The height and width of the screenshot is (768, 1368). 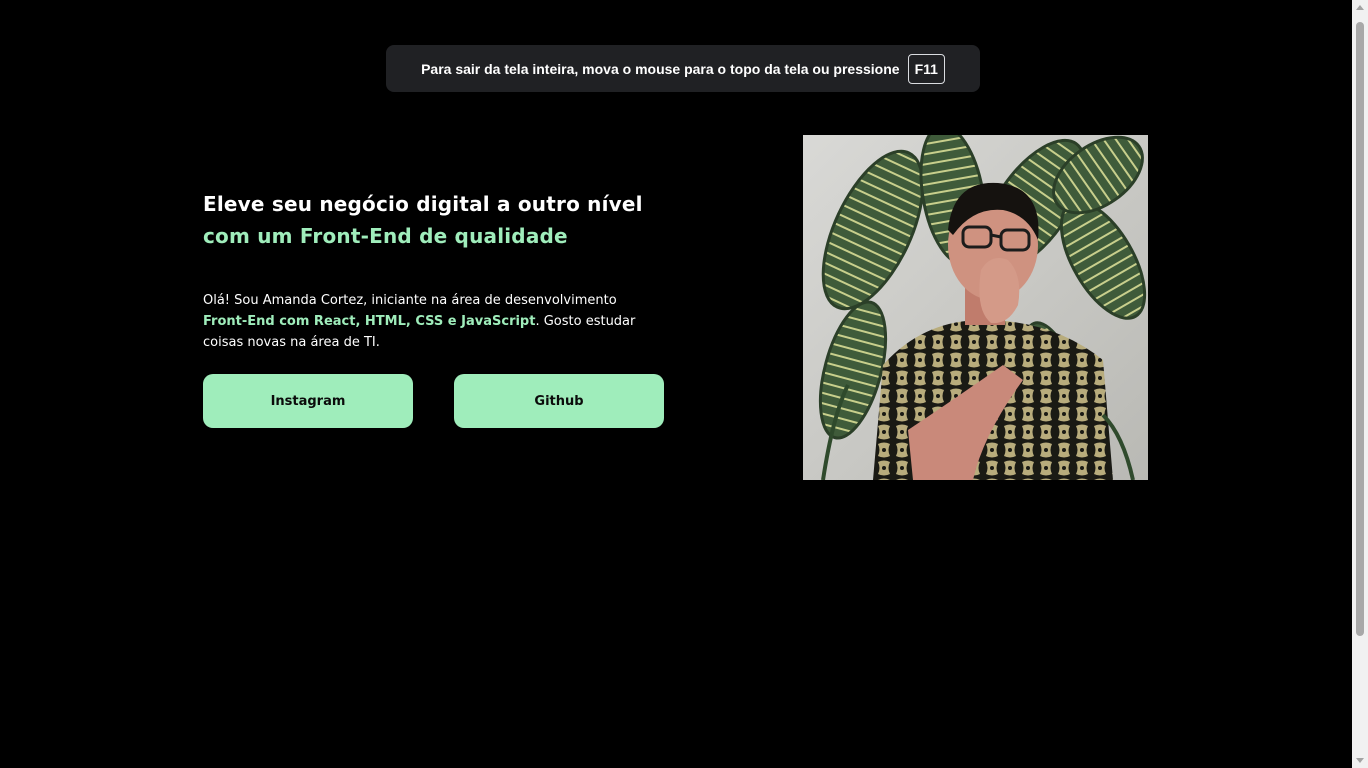 I want to click on profile-photo, so click(x=975, y=307).